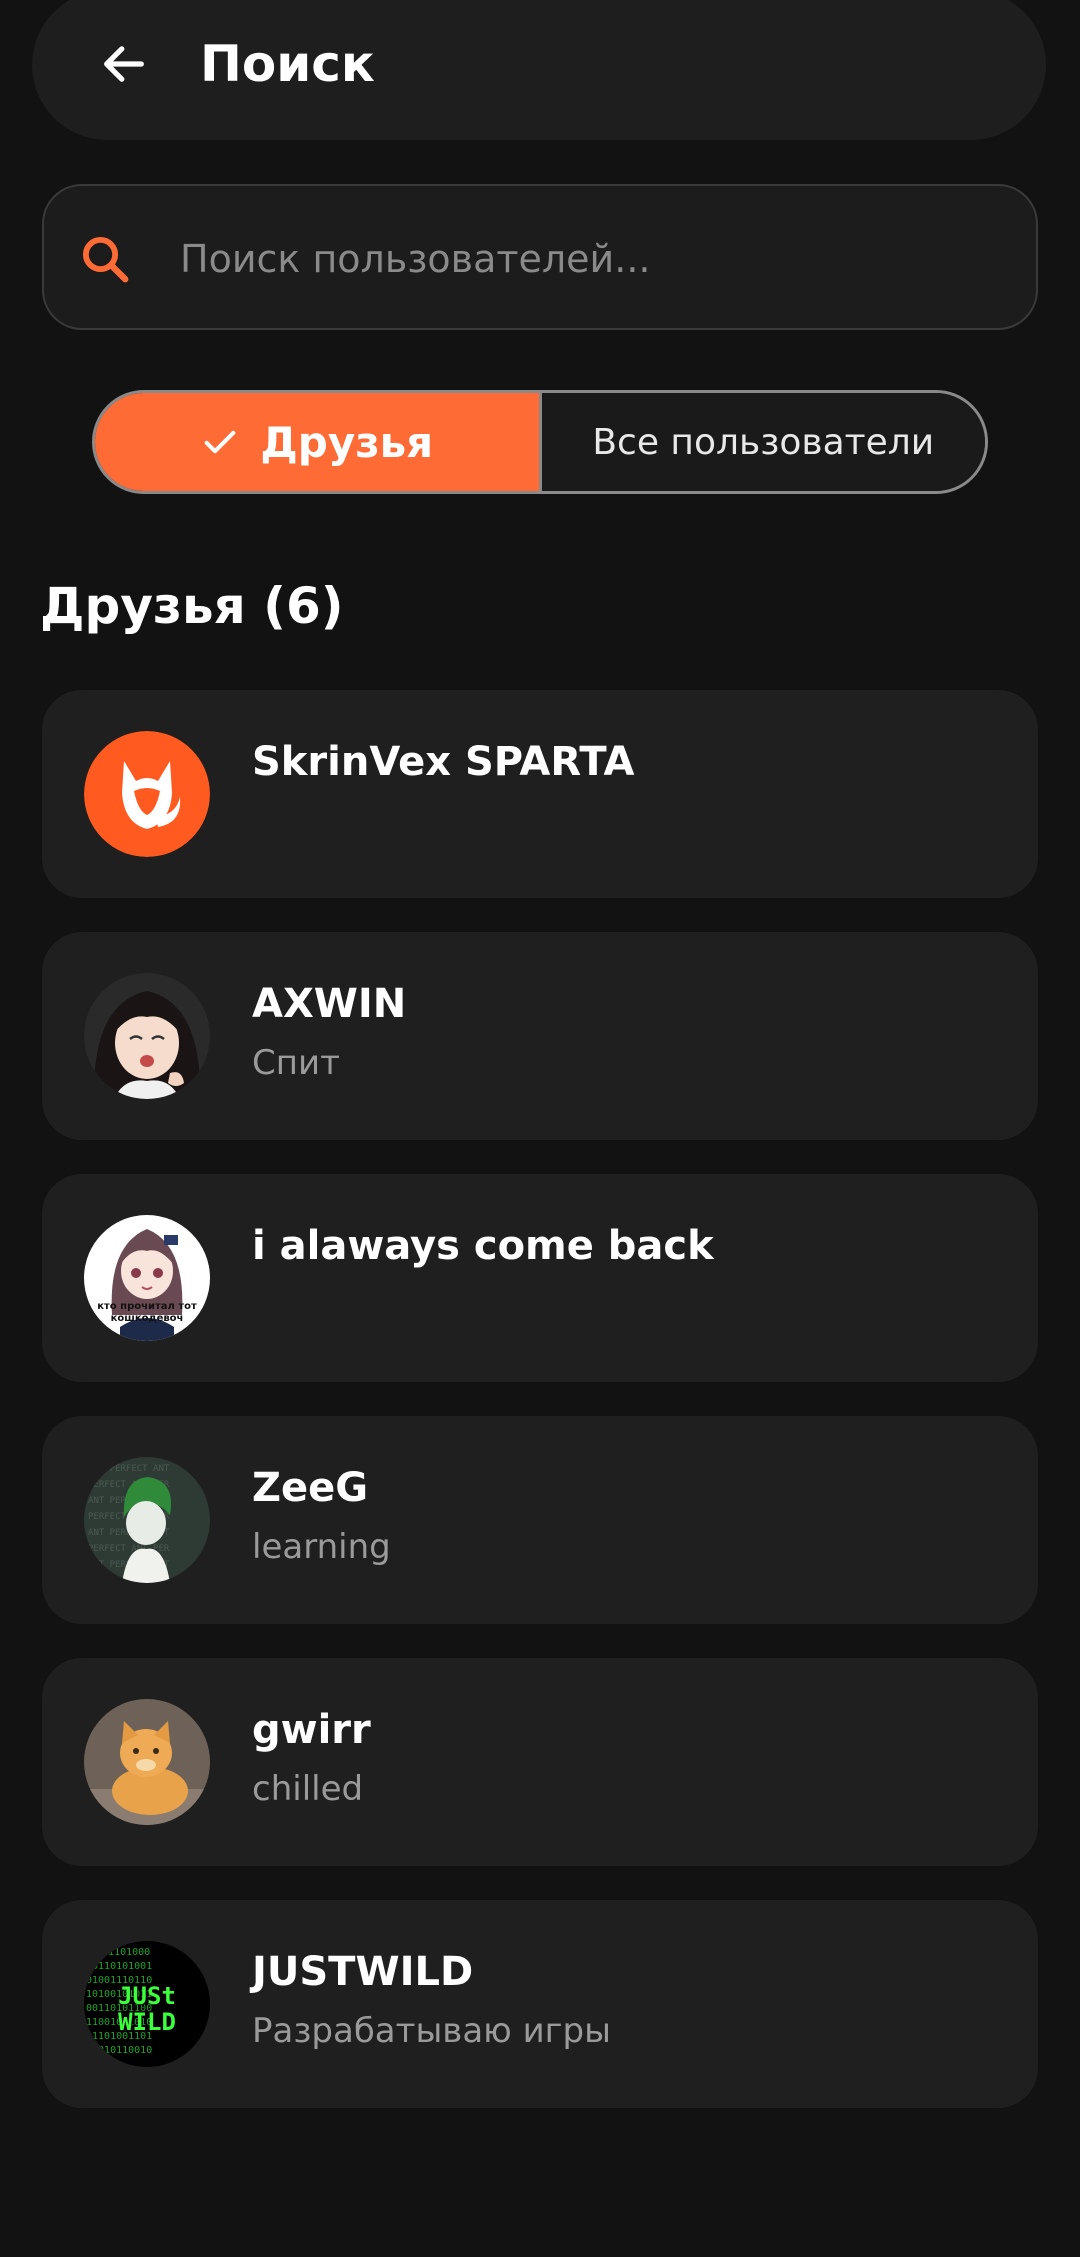 The image size is (1080, 2257). I want to click on friends-filter-toggle: Друзья Все пользователи, so click(540, 442).